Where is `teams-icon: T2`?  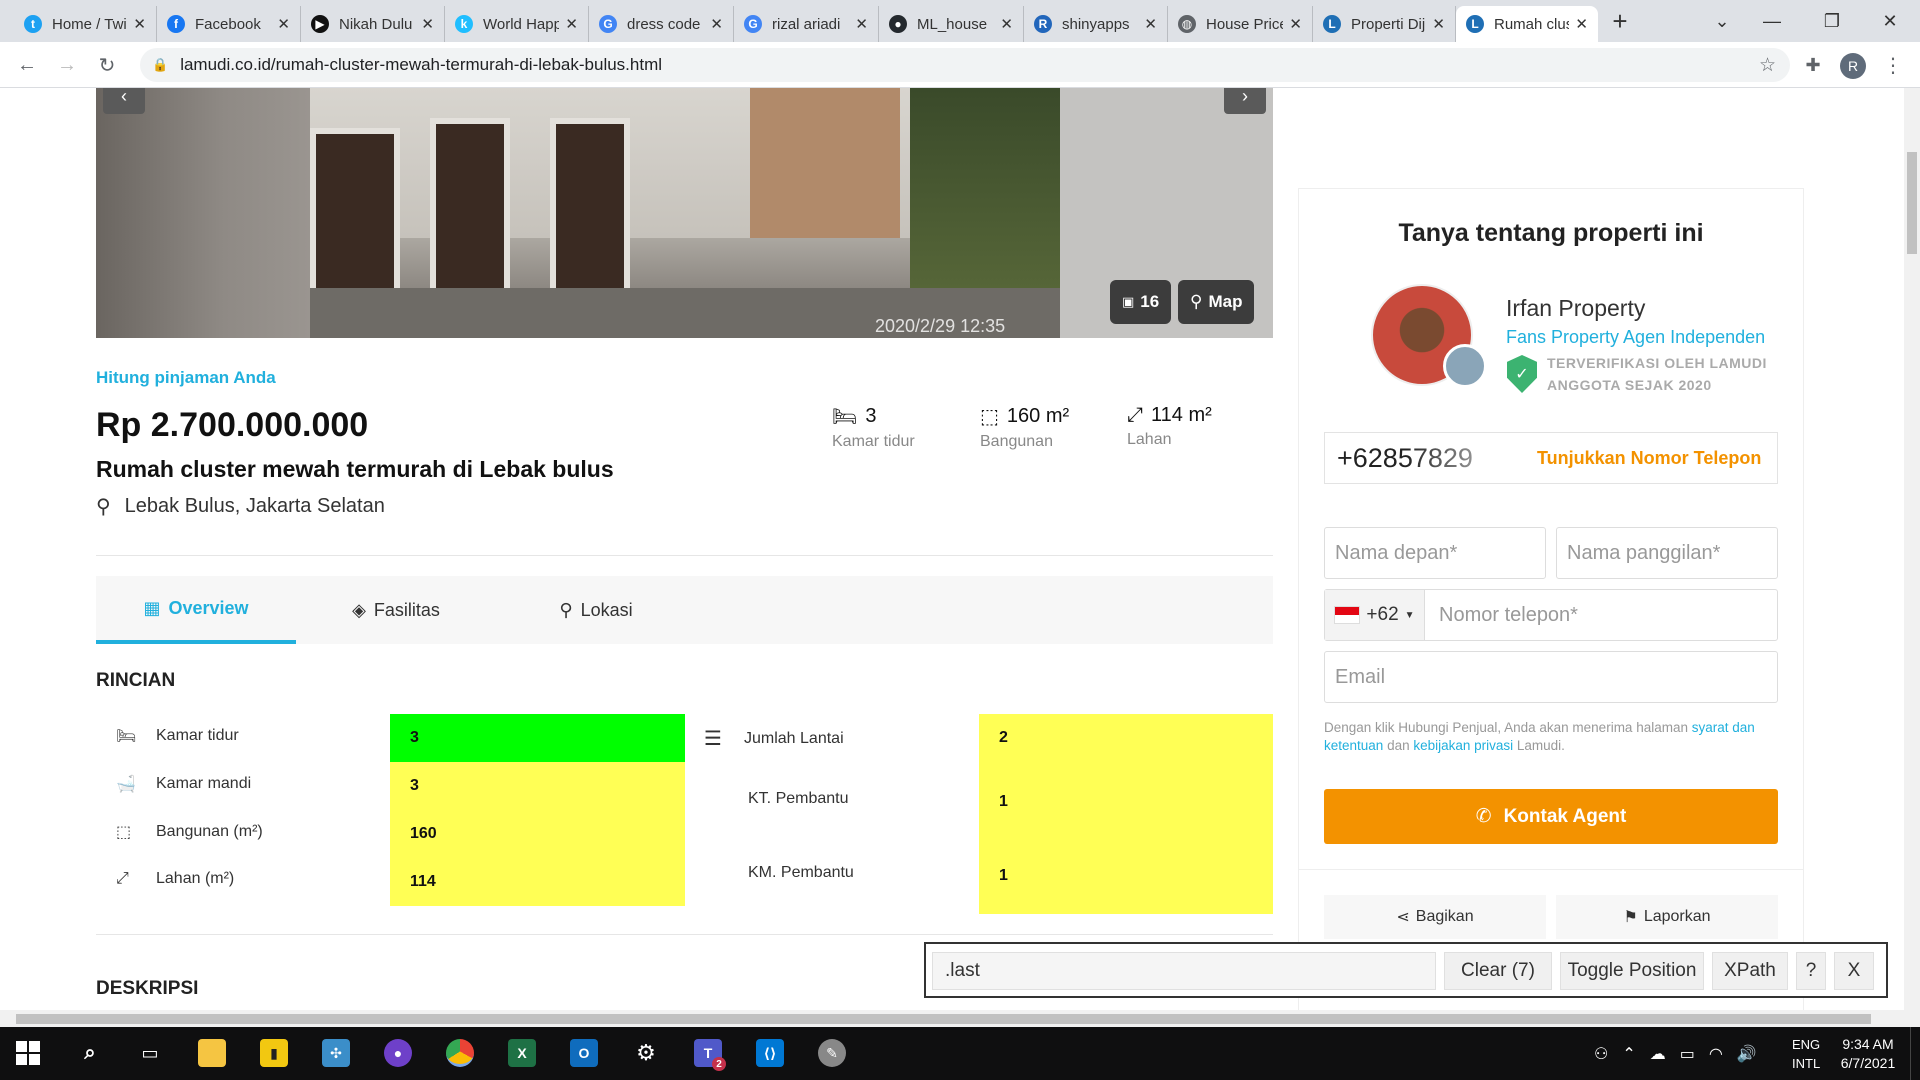
teams-icon: T2 is located at coordinates (710, 1055).